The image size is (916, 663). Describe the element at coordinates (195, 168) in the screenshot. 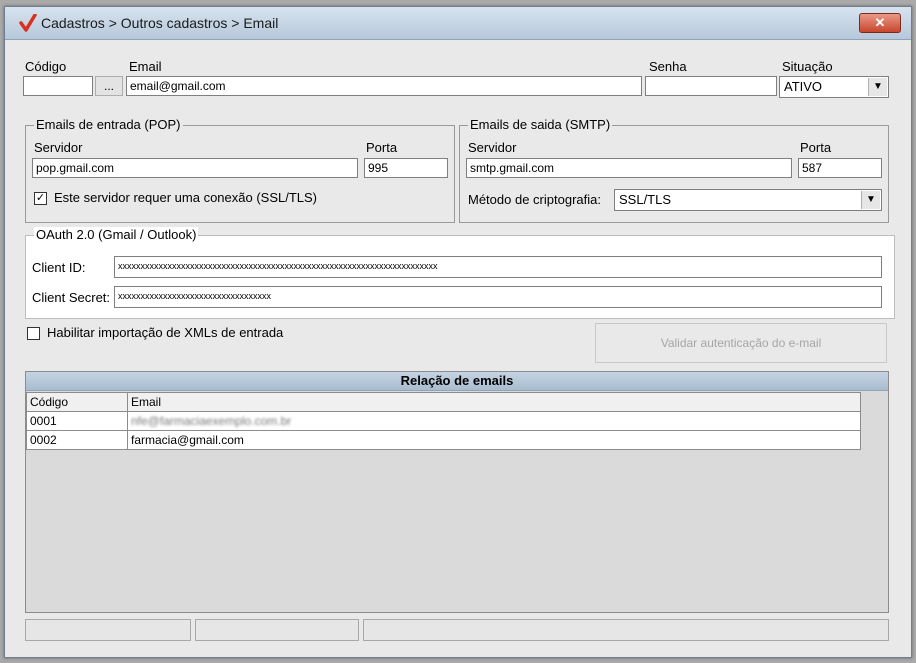

I see `pop-servidor-input: pop.gmail.com` at that location.